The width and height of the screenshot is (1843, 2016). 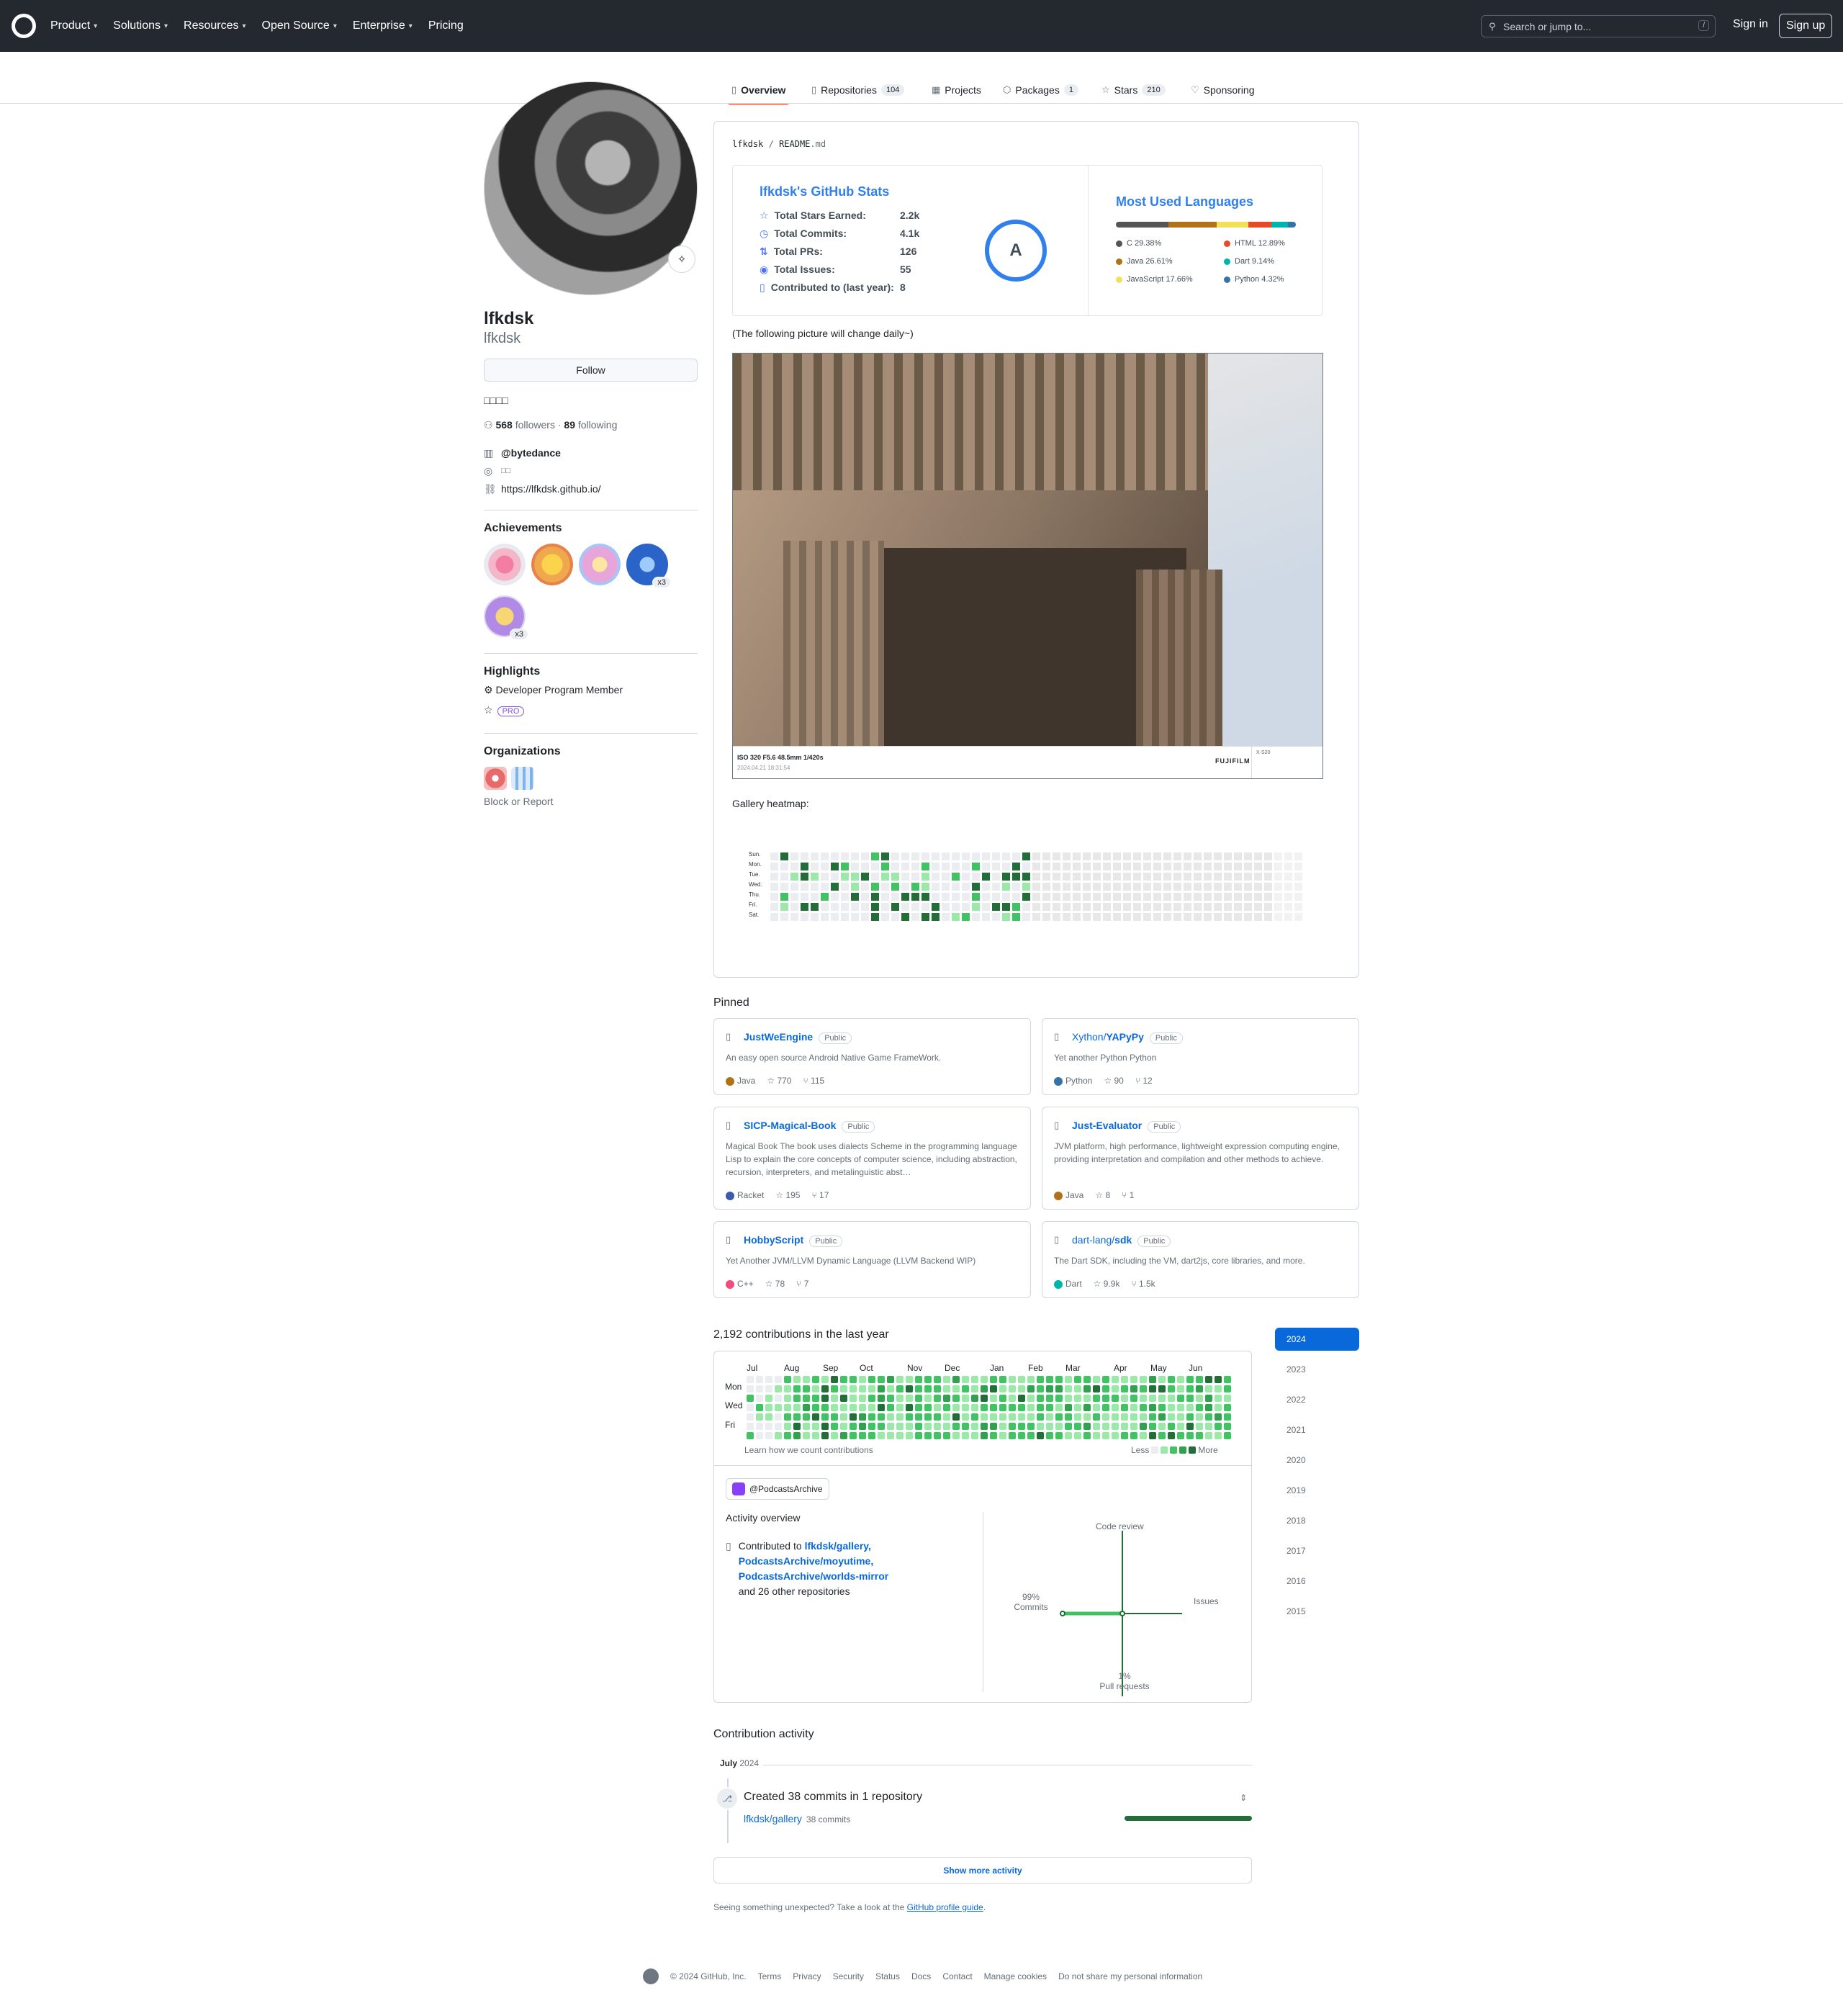 What do you see at coordinates (1317, 1550) in the screenshot?
I see `year-link: 2017` at bounding box center [1317, 1550].